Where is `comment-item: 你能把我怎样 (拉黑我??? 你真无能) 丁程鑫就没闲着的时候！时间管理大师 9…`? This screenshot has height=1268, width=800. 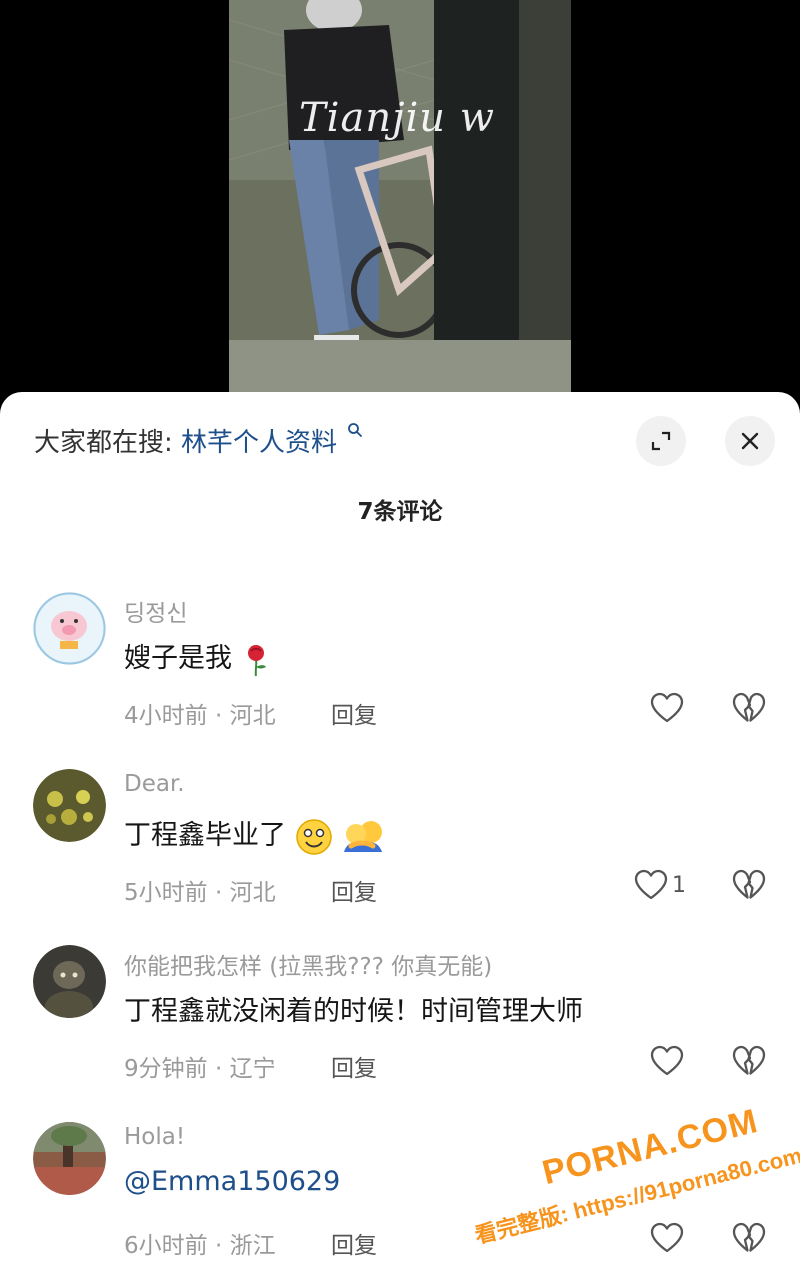 comment-item: 你能把我怎样 (拉黑我??? 你真无能) 丁程鑫就没闲着的时候！时间管理大师 9… is located at coordinates (400, 1025).